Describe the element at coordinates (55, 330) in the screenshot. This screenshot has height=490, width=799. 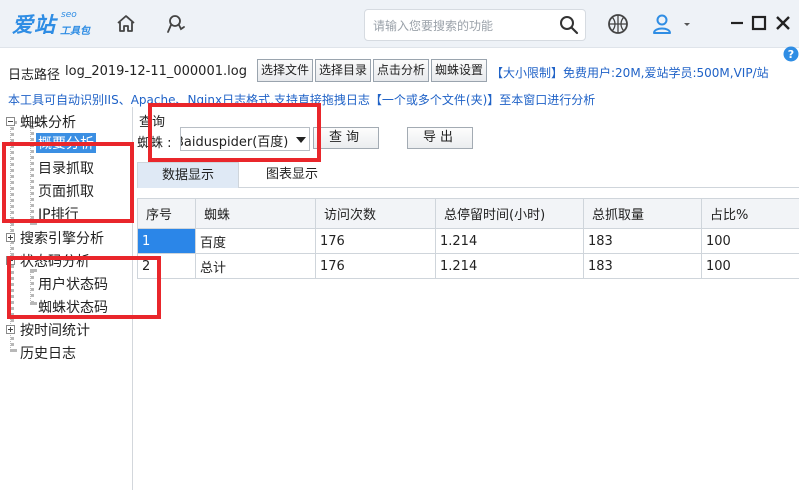
I see `tree-item-time-statistics: 按时间统计` at that location.